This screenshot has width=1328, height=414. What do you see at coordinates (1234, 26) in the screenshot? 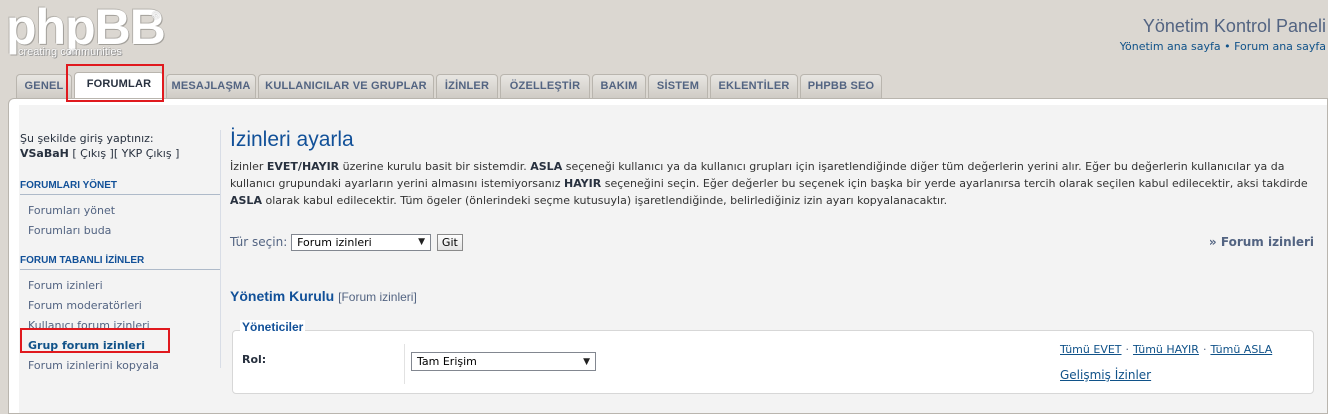
I see `acp-title: Yönetim Kontrol Paneli` at bounding box center [1234, 26].